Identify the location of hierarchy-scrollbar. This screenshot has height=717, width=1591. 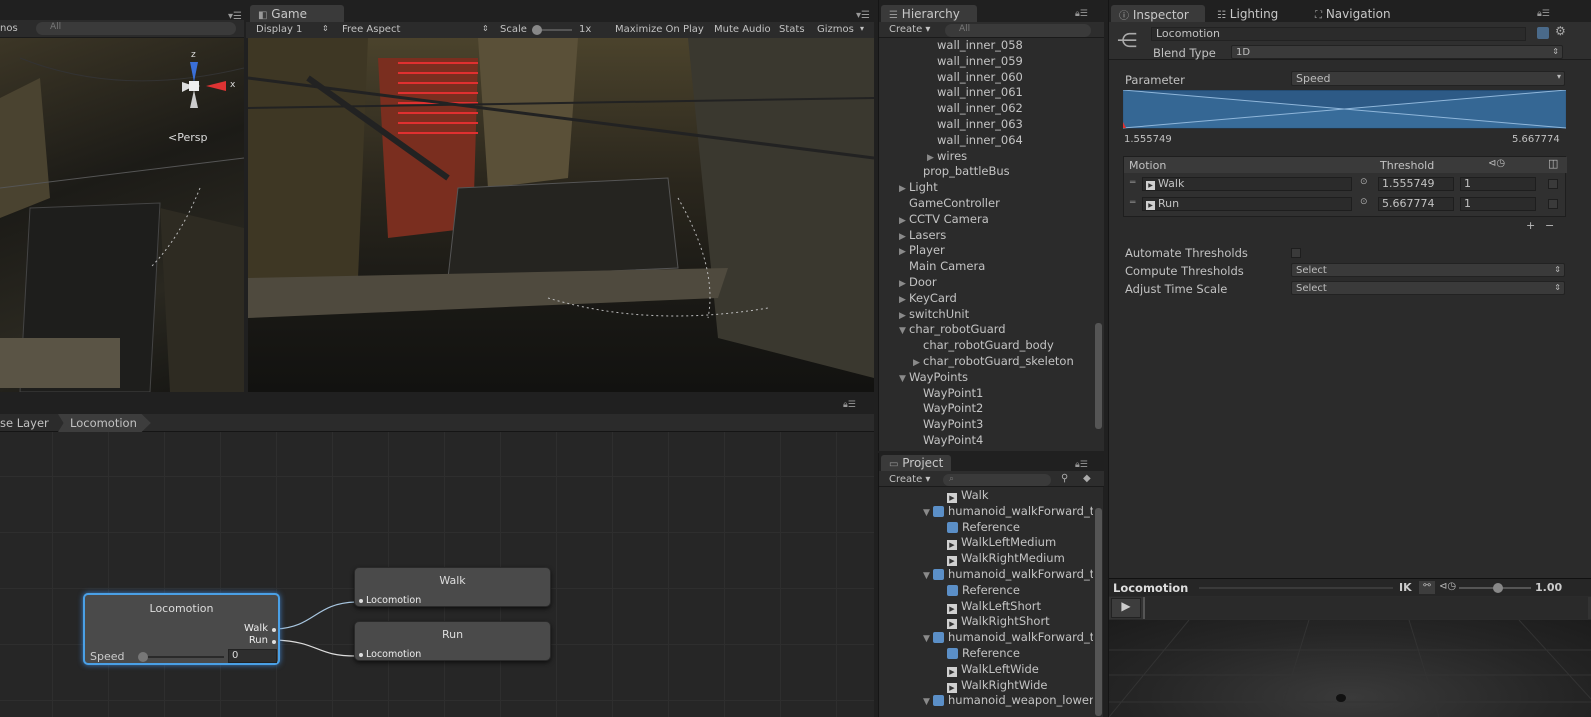
(1098, 244).